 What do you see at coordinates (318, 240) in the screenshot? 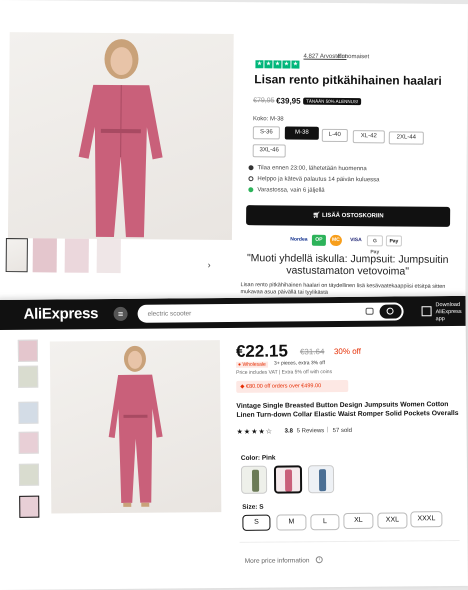
I see `payment-icon-op: OP` at bounding box center [318, 240].